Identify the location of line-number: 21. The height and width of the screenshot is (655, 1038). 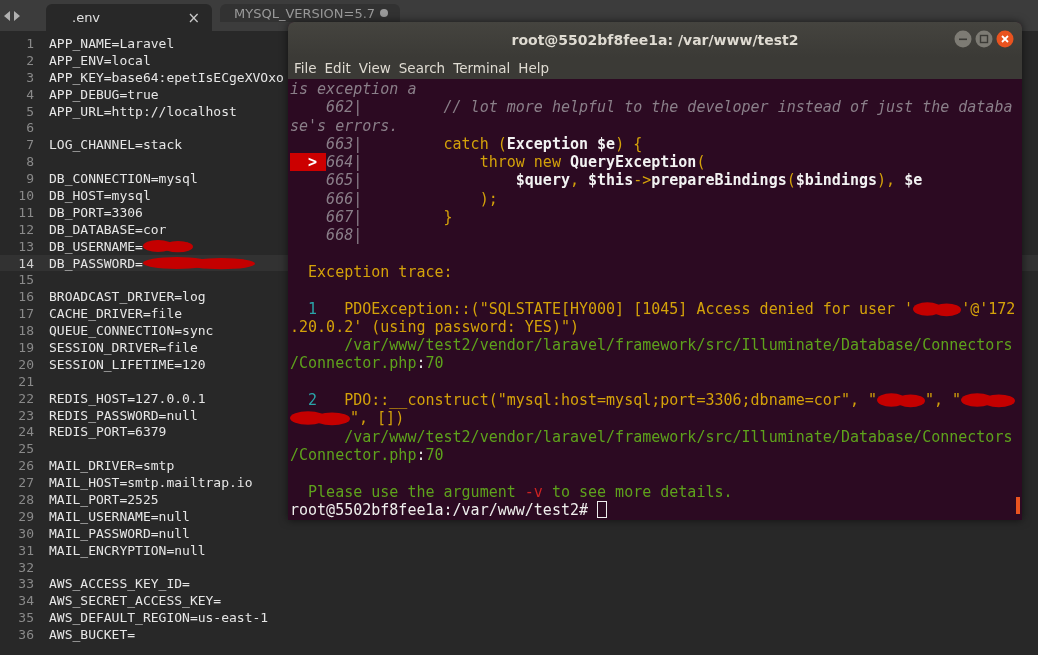
(25, 381).